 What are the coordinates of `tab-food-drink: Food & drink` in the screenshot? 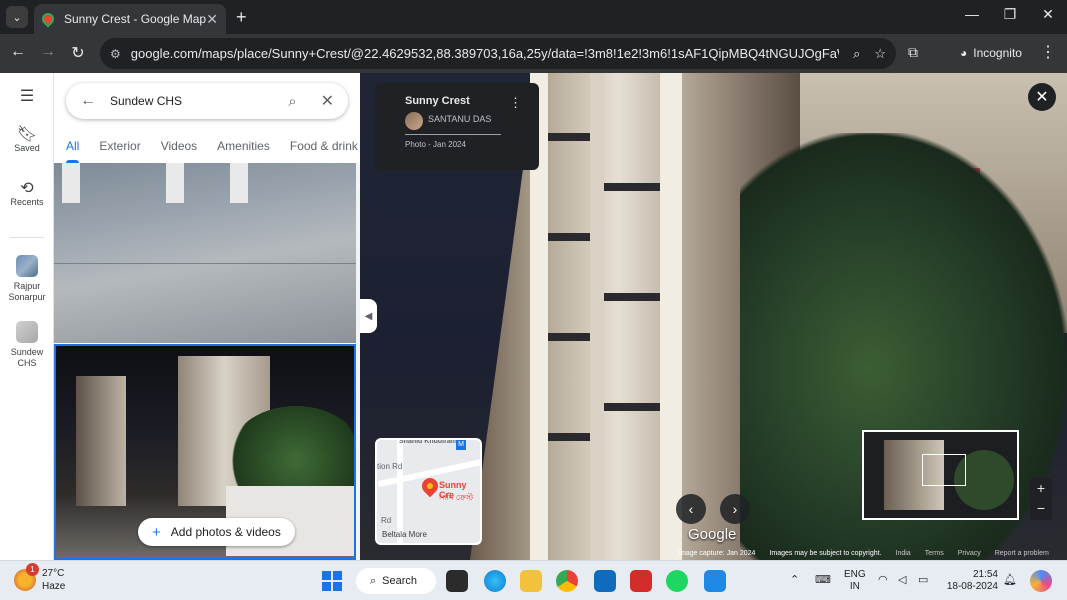 It's located at (324, 149).